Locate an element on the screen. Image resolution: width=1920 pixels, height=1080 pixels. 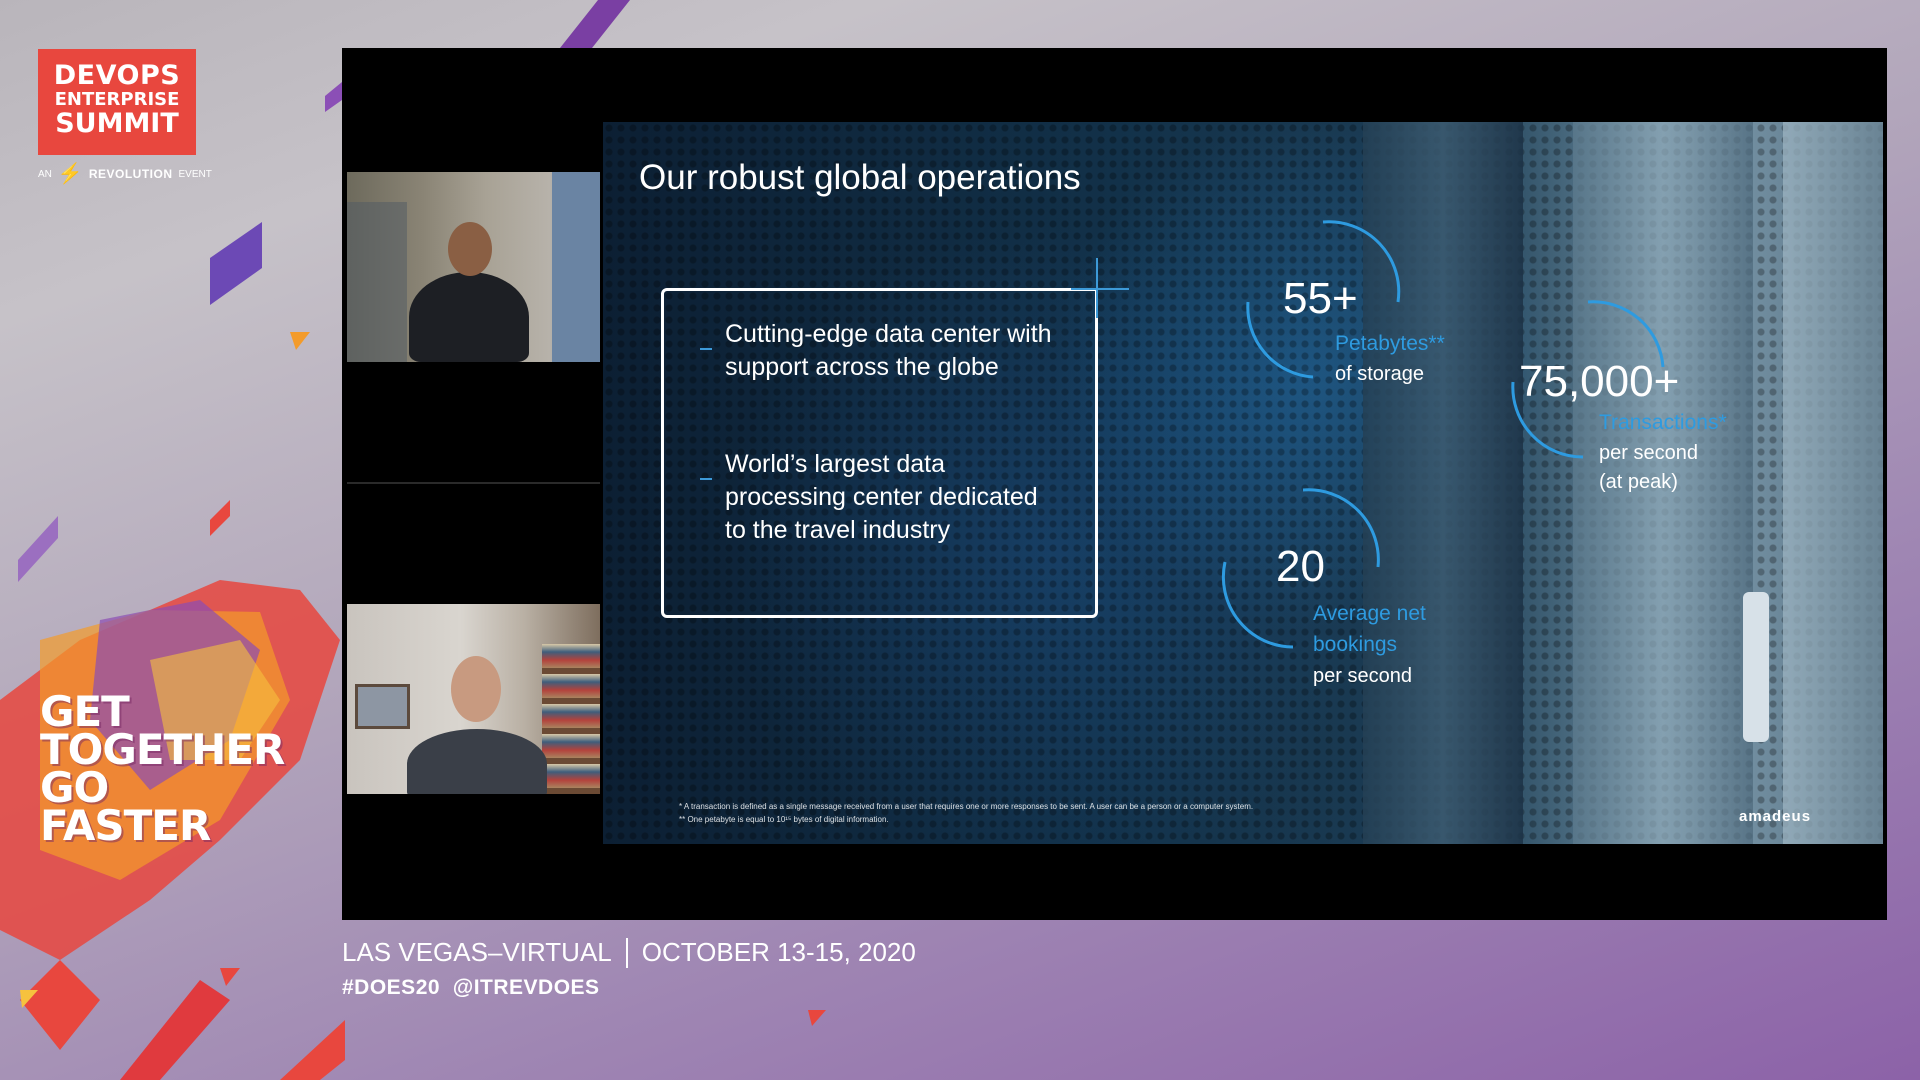
curtain-right is located at coordinates (576, 267).